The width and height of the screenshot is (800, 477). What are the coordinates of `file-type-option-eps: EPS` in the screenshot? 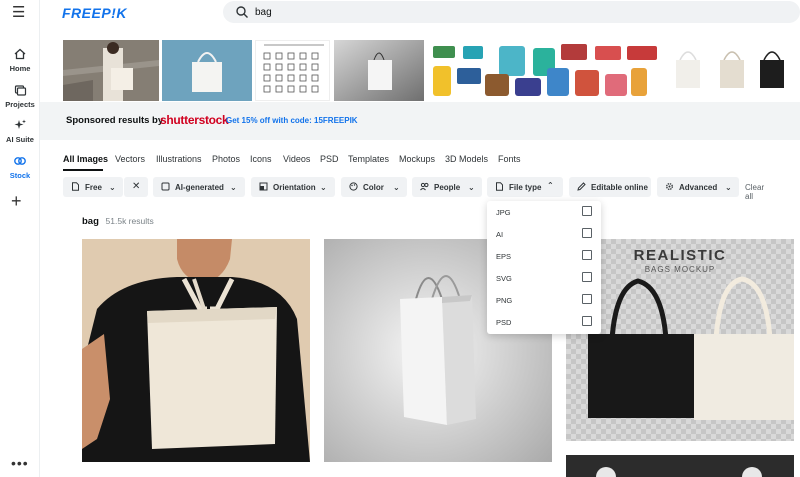 It's located at (544, 256).